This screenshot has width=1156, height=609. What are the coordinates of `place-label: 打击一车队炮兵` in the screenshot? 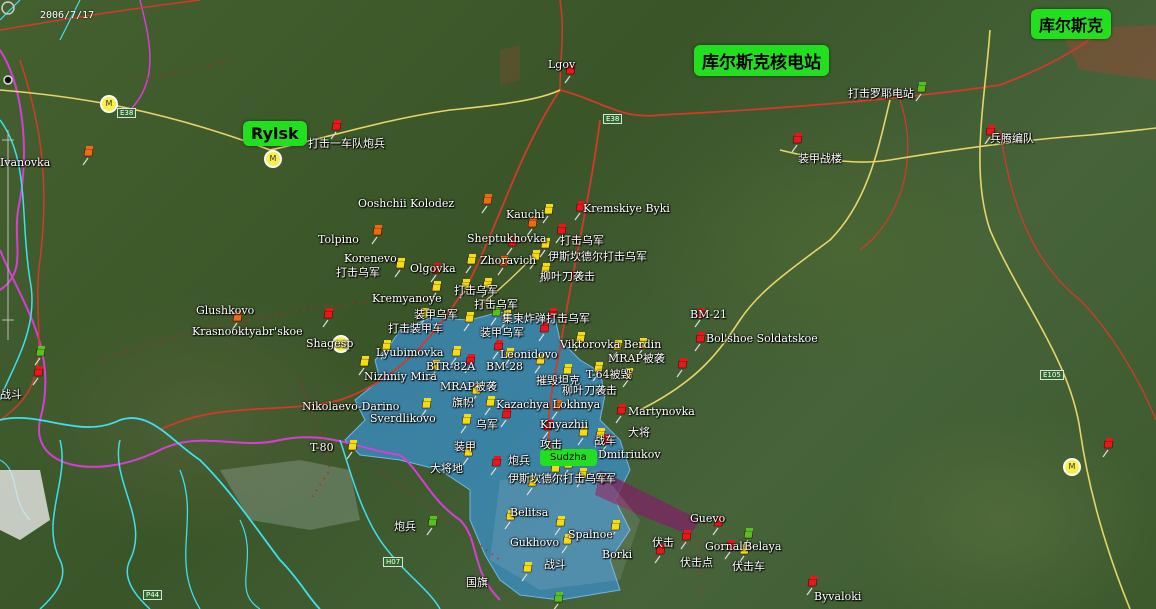 It's located at (346, 143).